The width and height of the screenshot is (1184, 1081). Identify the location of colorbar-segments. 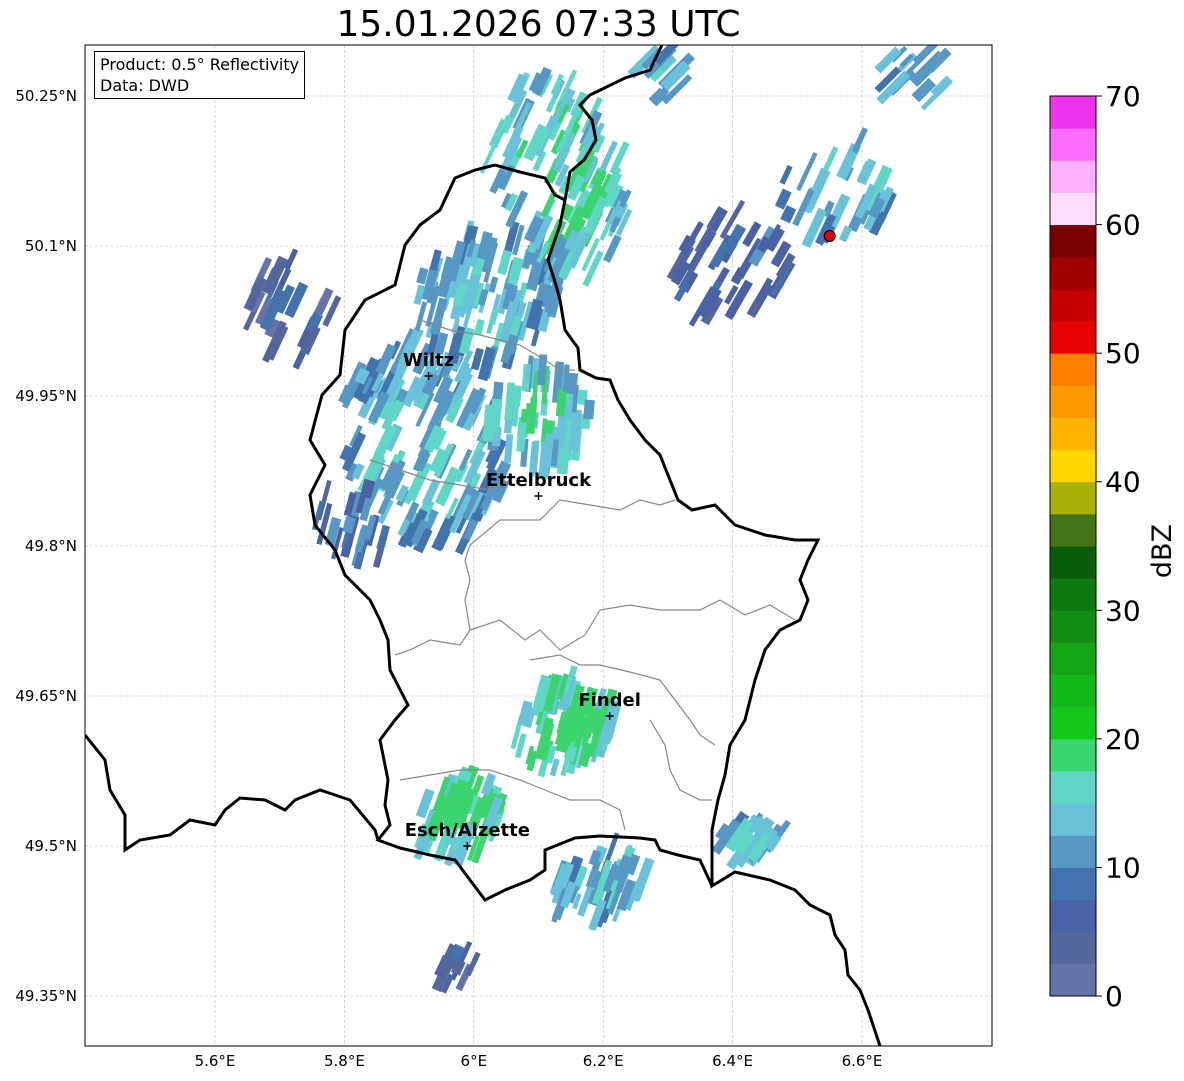
(1073, 546).